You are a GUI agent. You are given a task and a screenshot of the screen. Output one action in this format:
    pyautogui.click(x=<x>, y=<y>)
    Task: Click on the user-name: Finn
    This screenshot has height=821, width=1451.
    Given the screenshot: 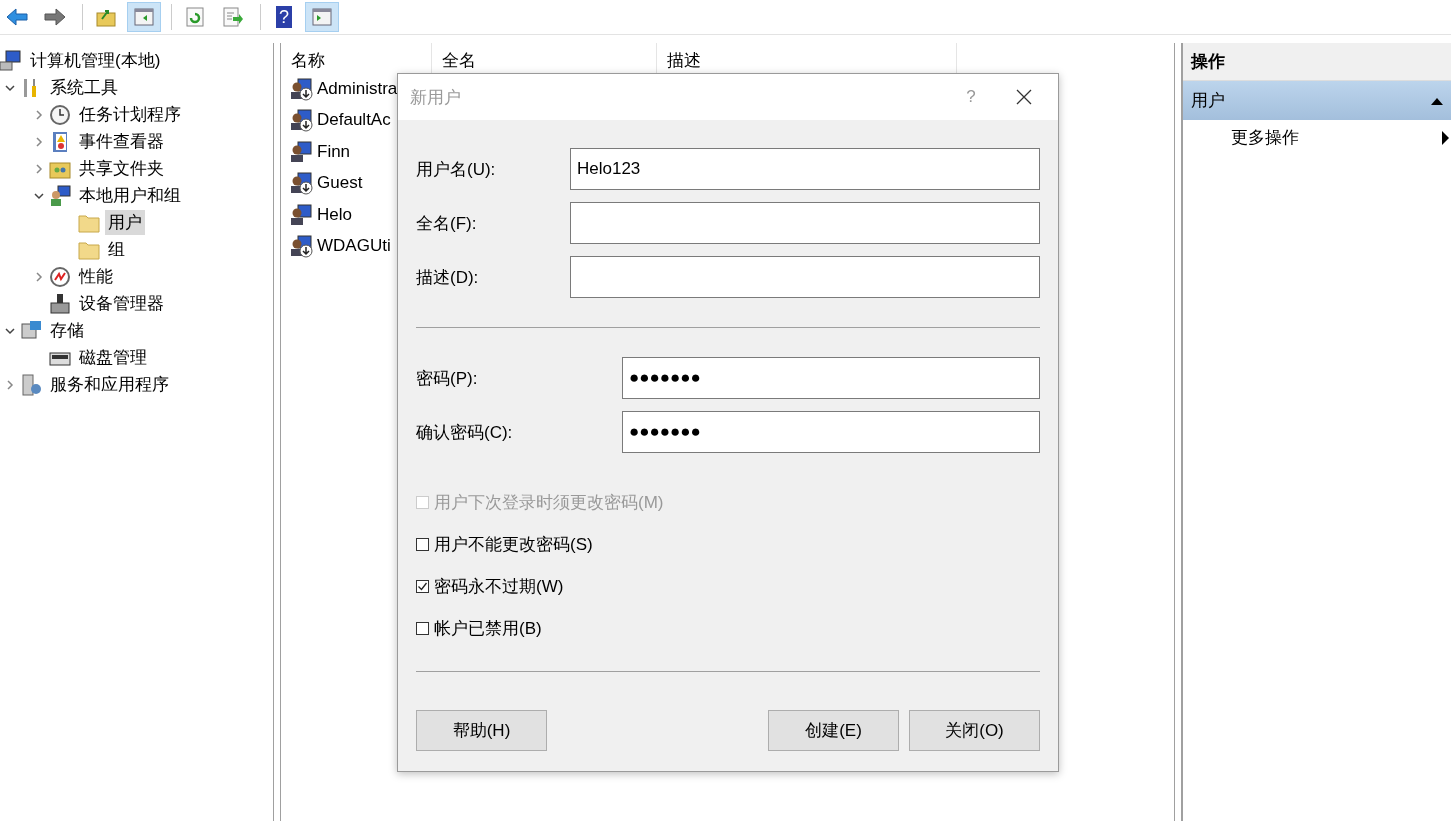 What is the action you would take?
    pyautogui.click(x=334, y=151)
    